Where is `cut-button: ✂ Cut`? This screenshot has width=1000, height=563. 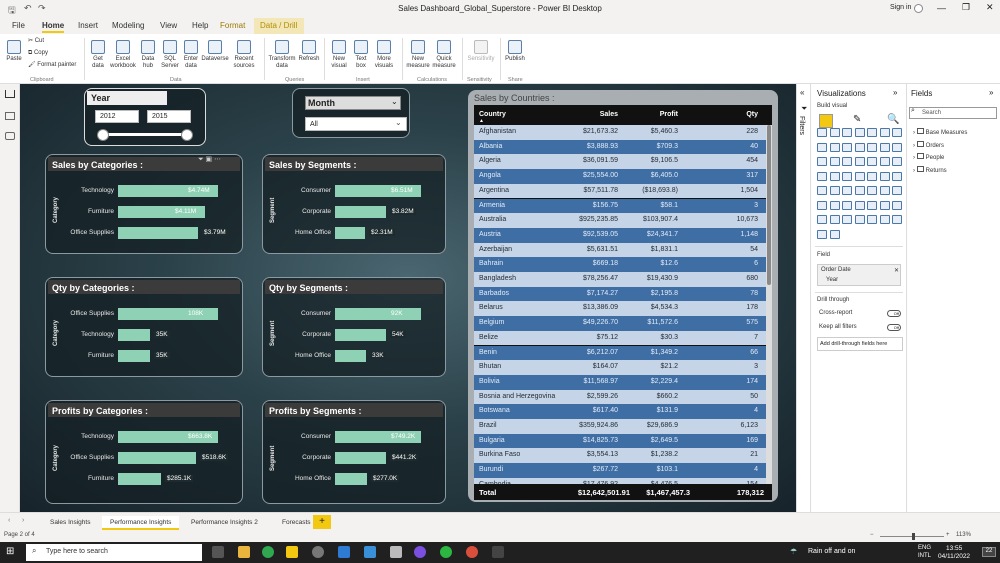 cut-button: ✂ Cut is located at coordinates (36, 41).